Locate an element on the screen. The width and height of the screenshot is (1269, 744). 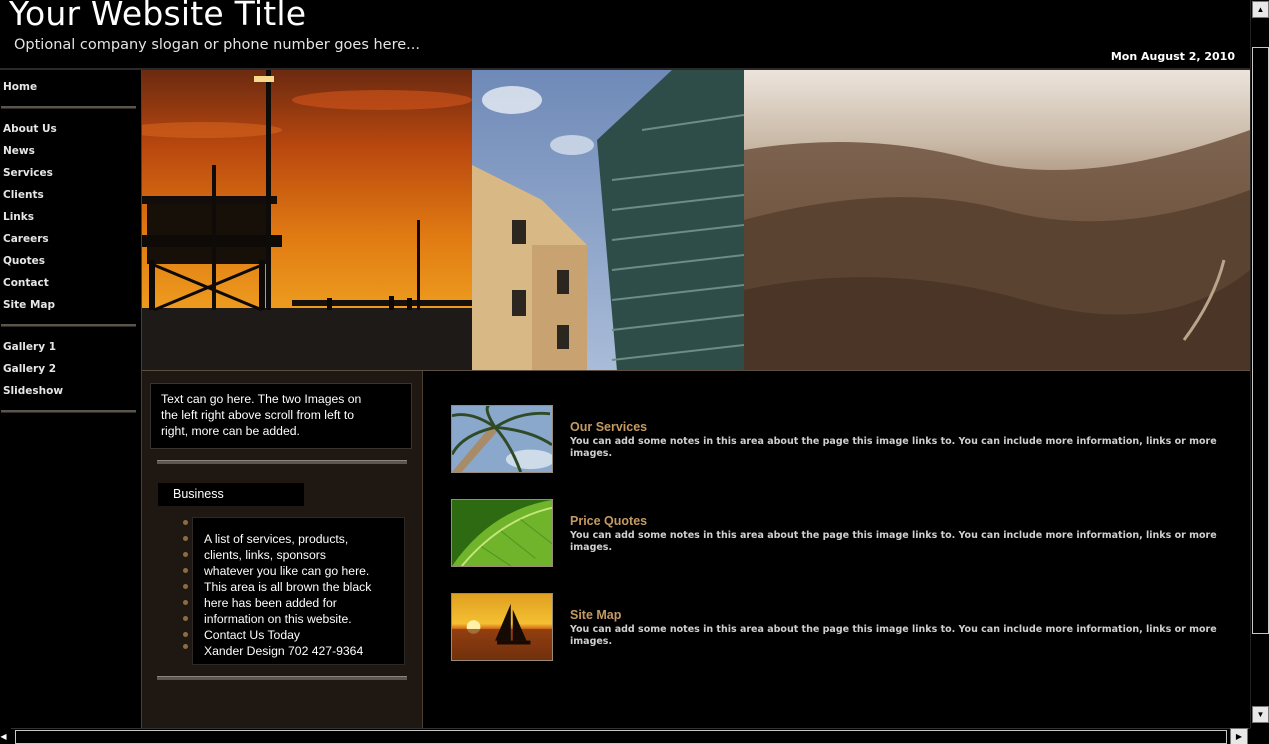
list-item: Contact Us Today is located at coordinates (252, 635).